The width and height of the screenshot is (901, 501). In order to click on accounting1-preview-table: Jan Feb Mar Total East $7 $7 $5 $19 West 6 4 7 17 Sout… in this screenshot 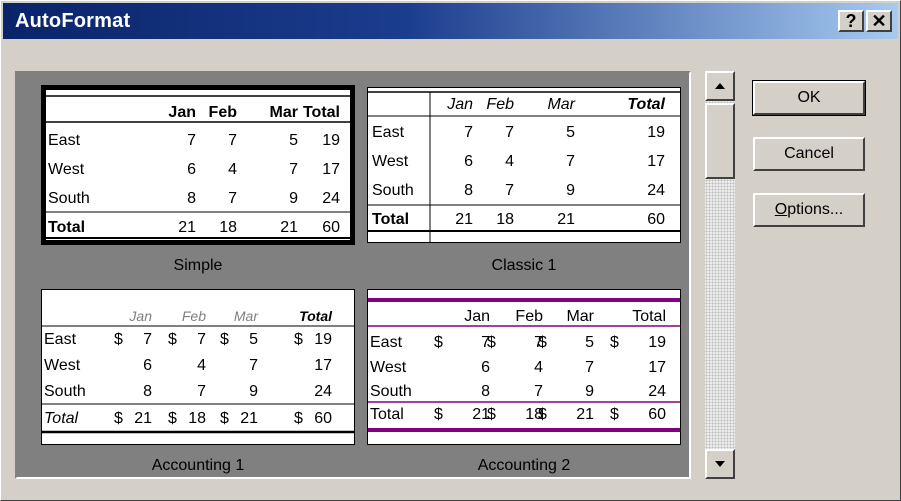, I will do `click(198, 371)`.